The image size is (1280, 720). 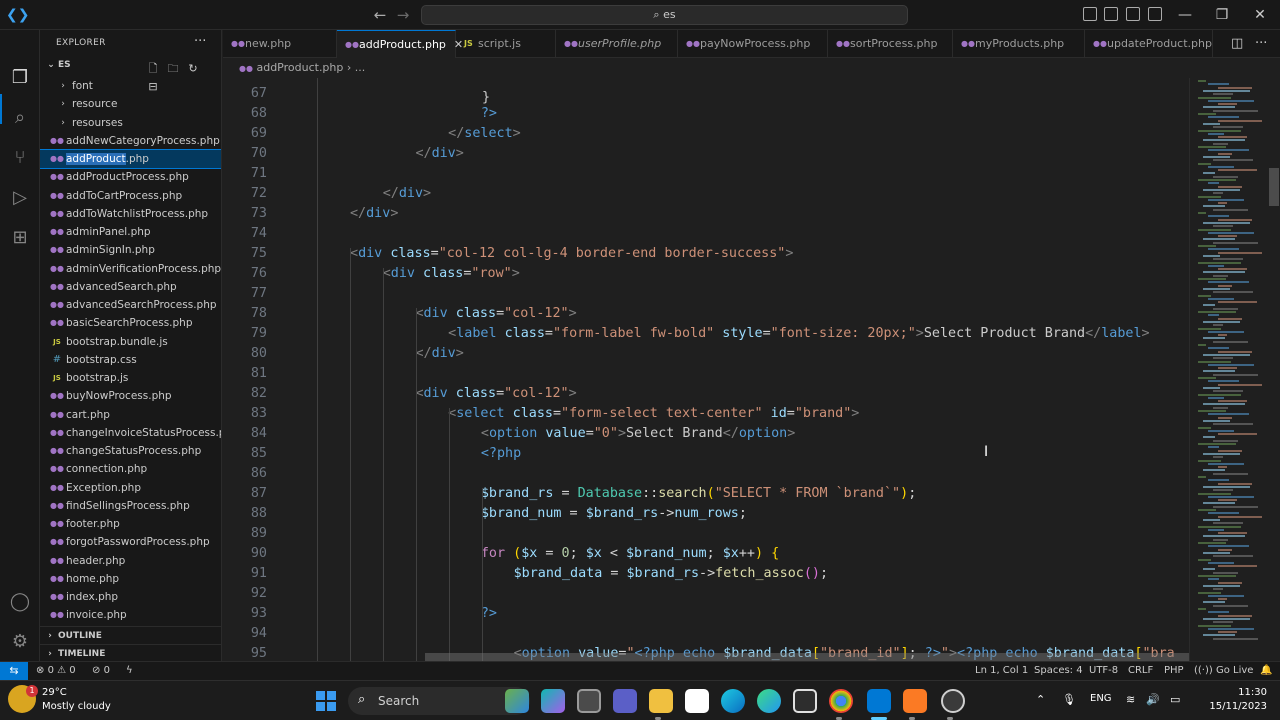 What do you see at coordinates (130, 232) in the screenshot?
I see `tree-file: ●● adminPanel.php` at bounding box center [130, 232].